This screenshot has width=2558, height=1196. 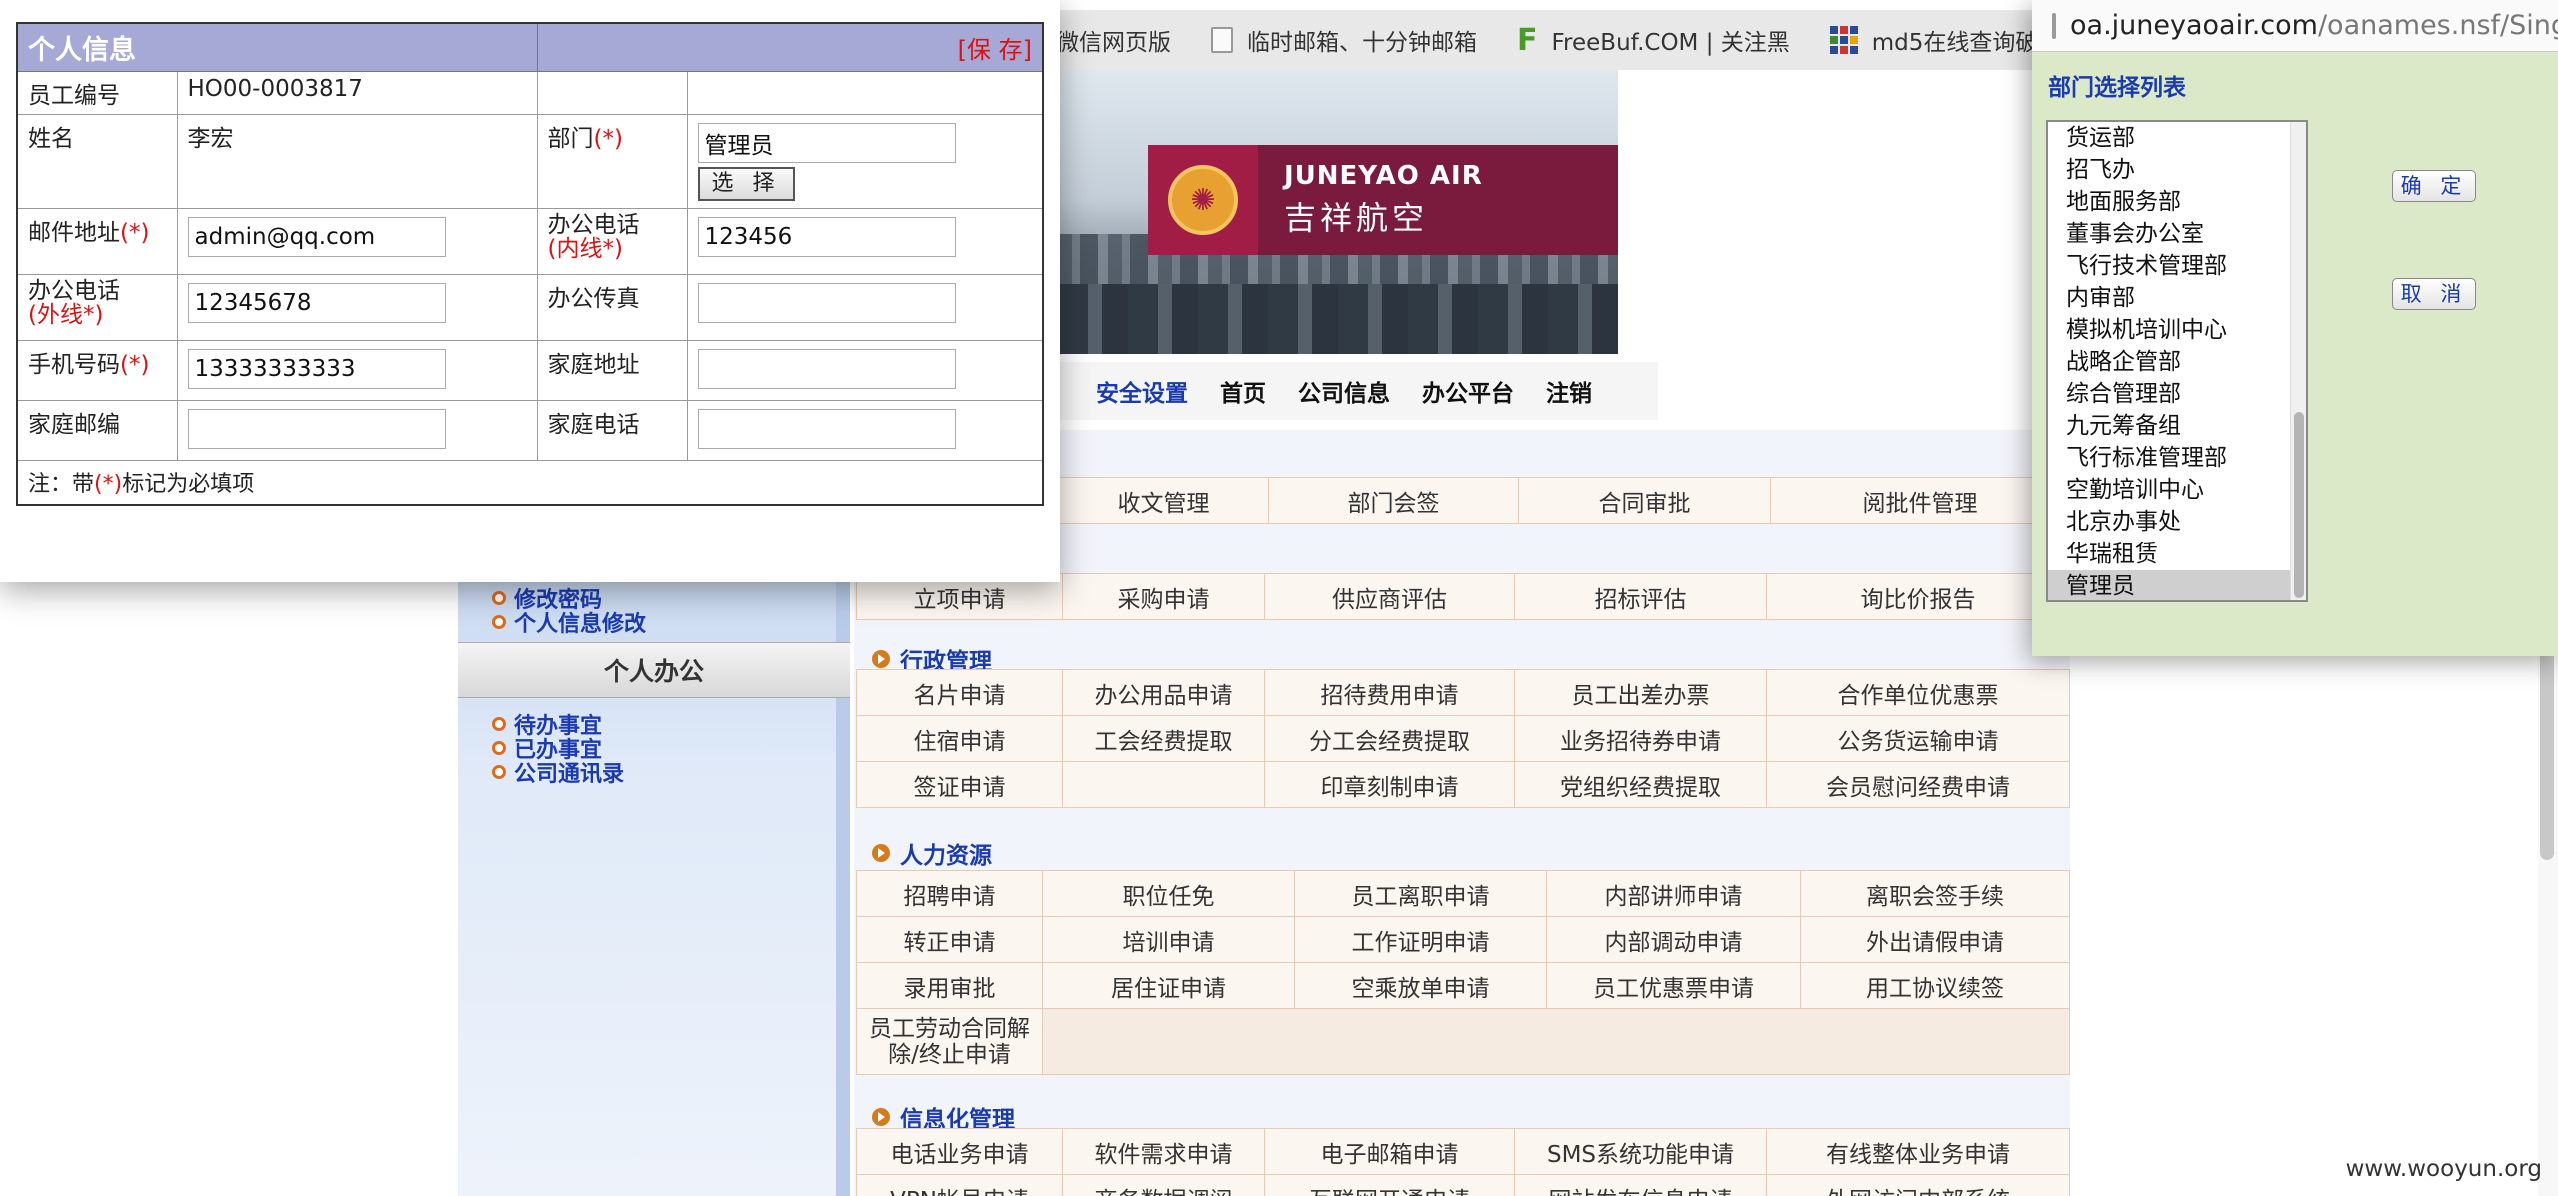 What do you see at coordinates (949, 893) in the screenshot?
I see `grid-cell: 招聘申请` at bounding box center [949, 893].